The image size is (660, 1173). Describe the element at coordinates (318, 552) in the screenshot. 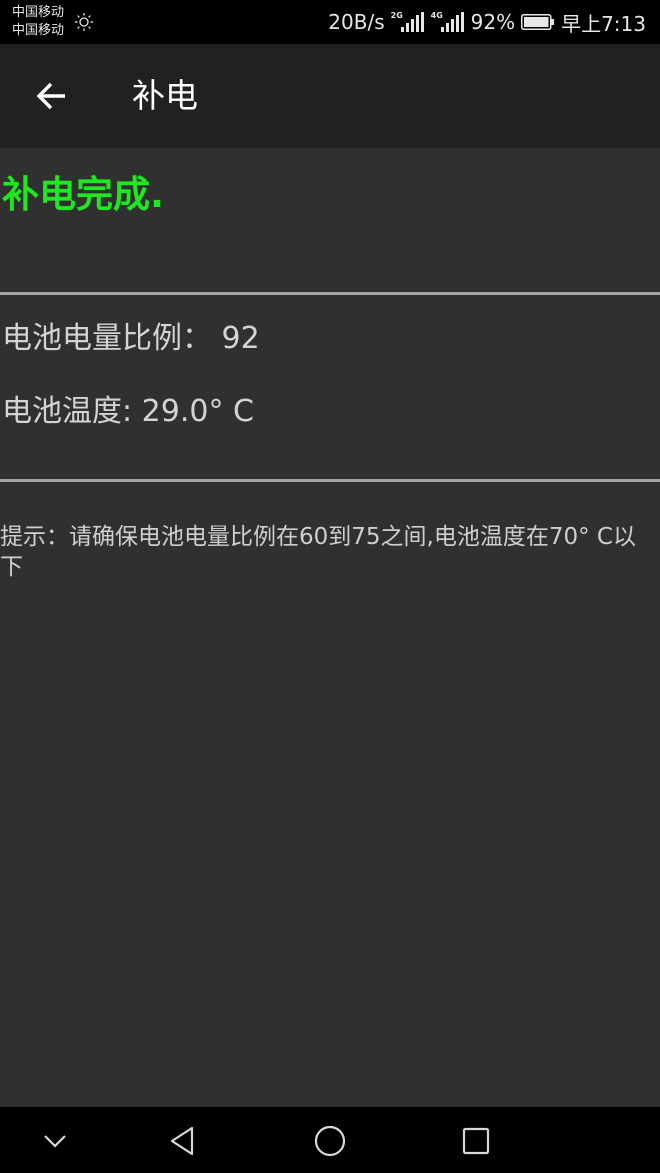

I see `hint-text: 提示：请确保电池电量比例在60到75之间,电池温度在70° C以下` at that location.